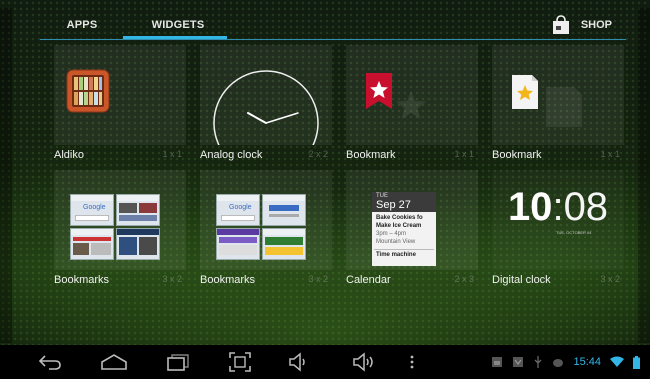 The width and height of the screenshot is (650, 379). Describe the element at coordinates (574, 232) in the screenshot. I see `digital-clock-date: TUE, OCTOBER 04` at that location.